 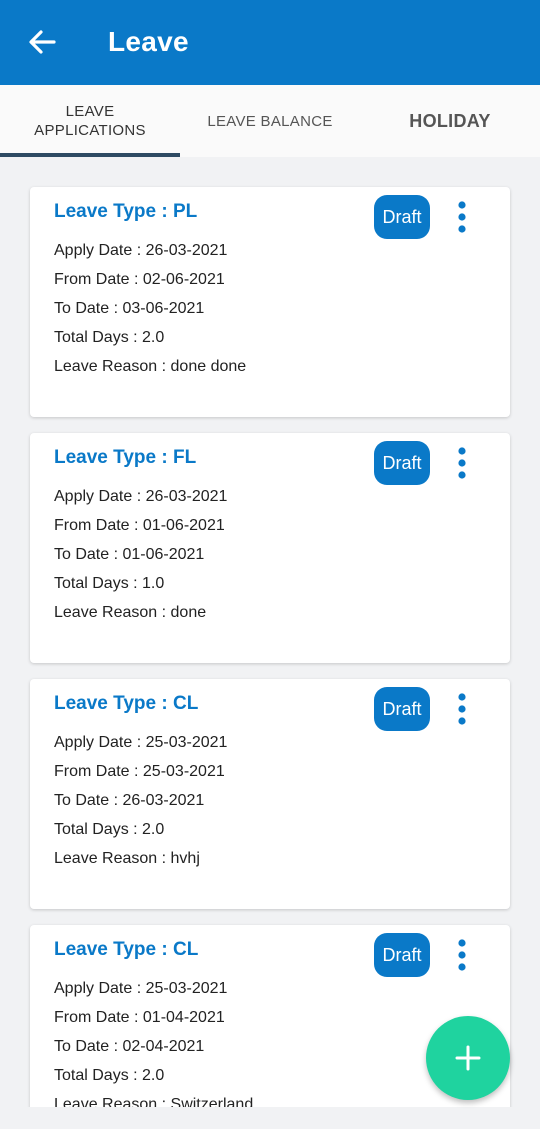 I want to click on from-date: From Date : 01-06-2021, so click(x=139, y=525).